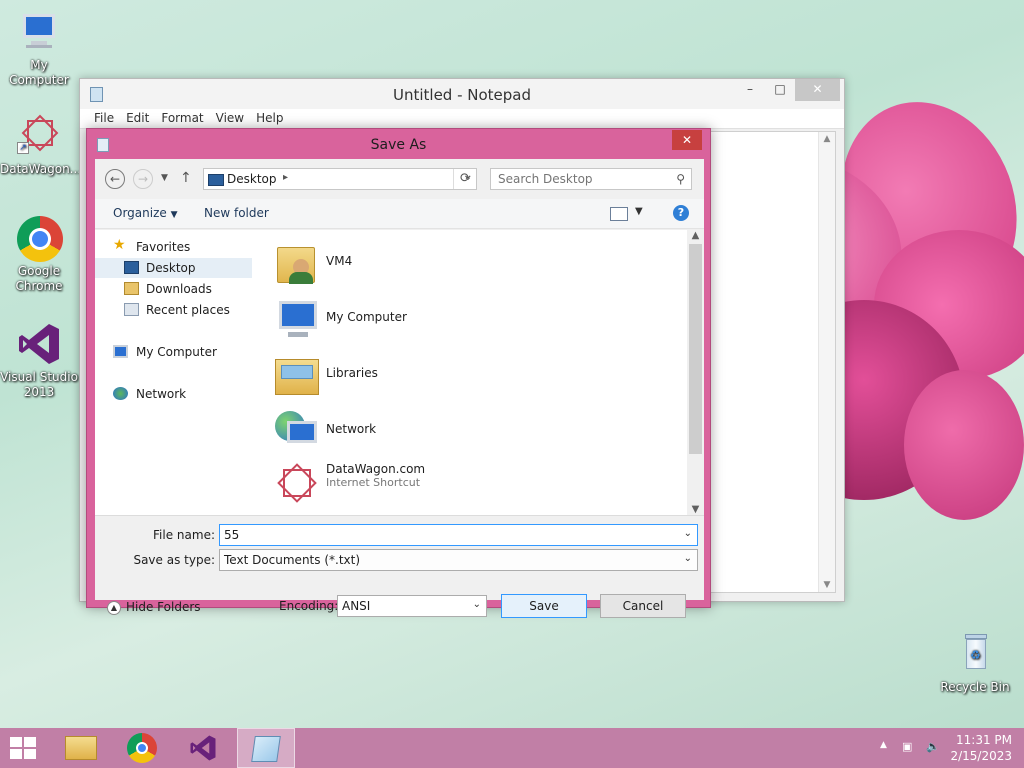 Image resolution: width=1024 pixels, height=768 pixels. What do you see at coordinates (182, 118) in the screenshot?
I see `menu-format: Format` at bounding box center [182, 118].